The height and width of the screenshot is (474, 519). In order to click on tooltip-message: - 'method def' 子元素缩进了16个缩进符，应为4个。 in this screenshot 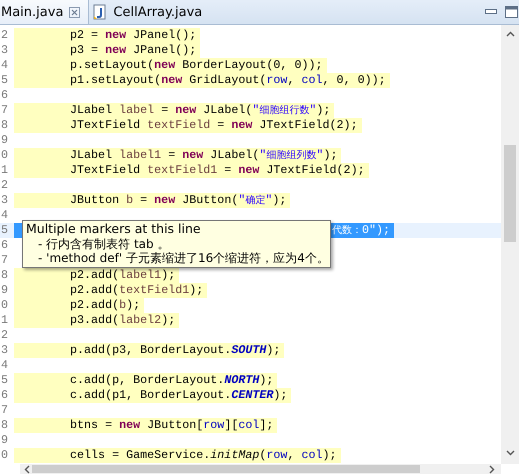, I will do `click(181, 258)`.